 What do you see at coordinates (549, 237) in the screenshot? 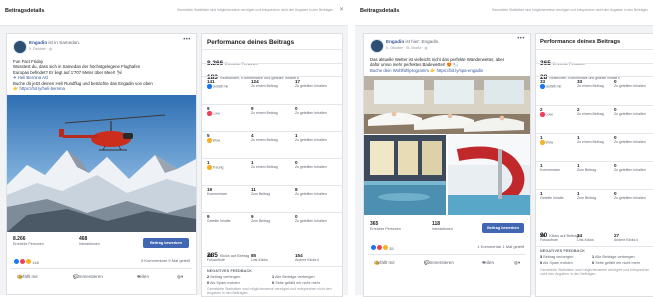
I see `click-breakdown-cell: 29 Fotoaufrufe` at bounding box center [549, 237].